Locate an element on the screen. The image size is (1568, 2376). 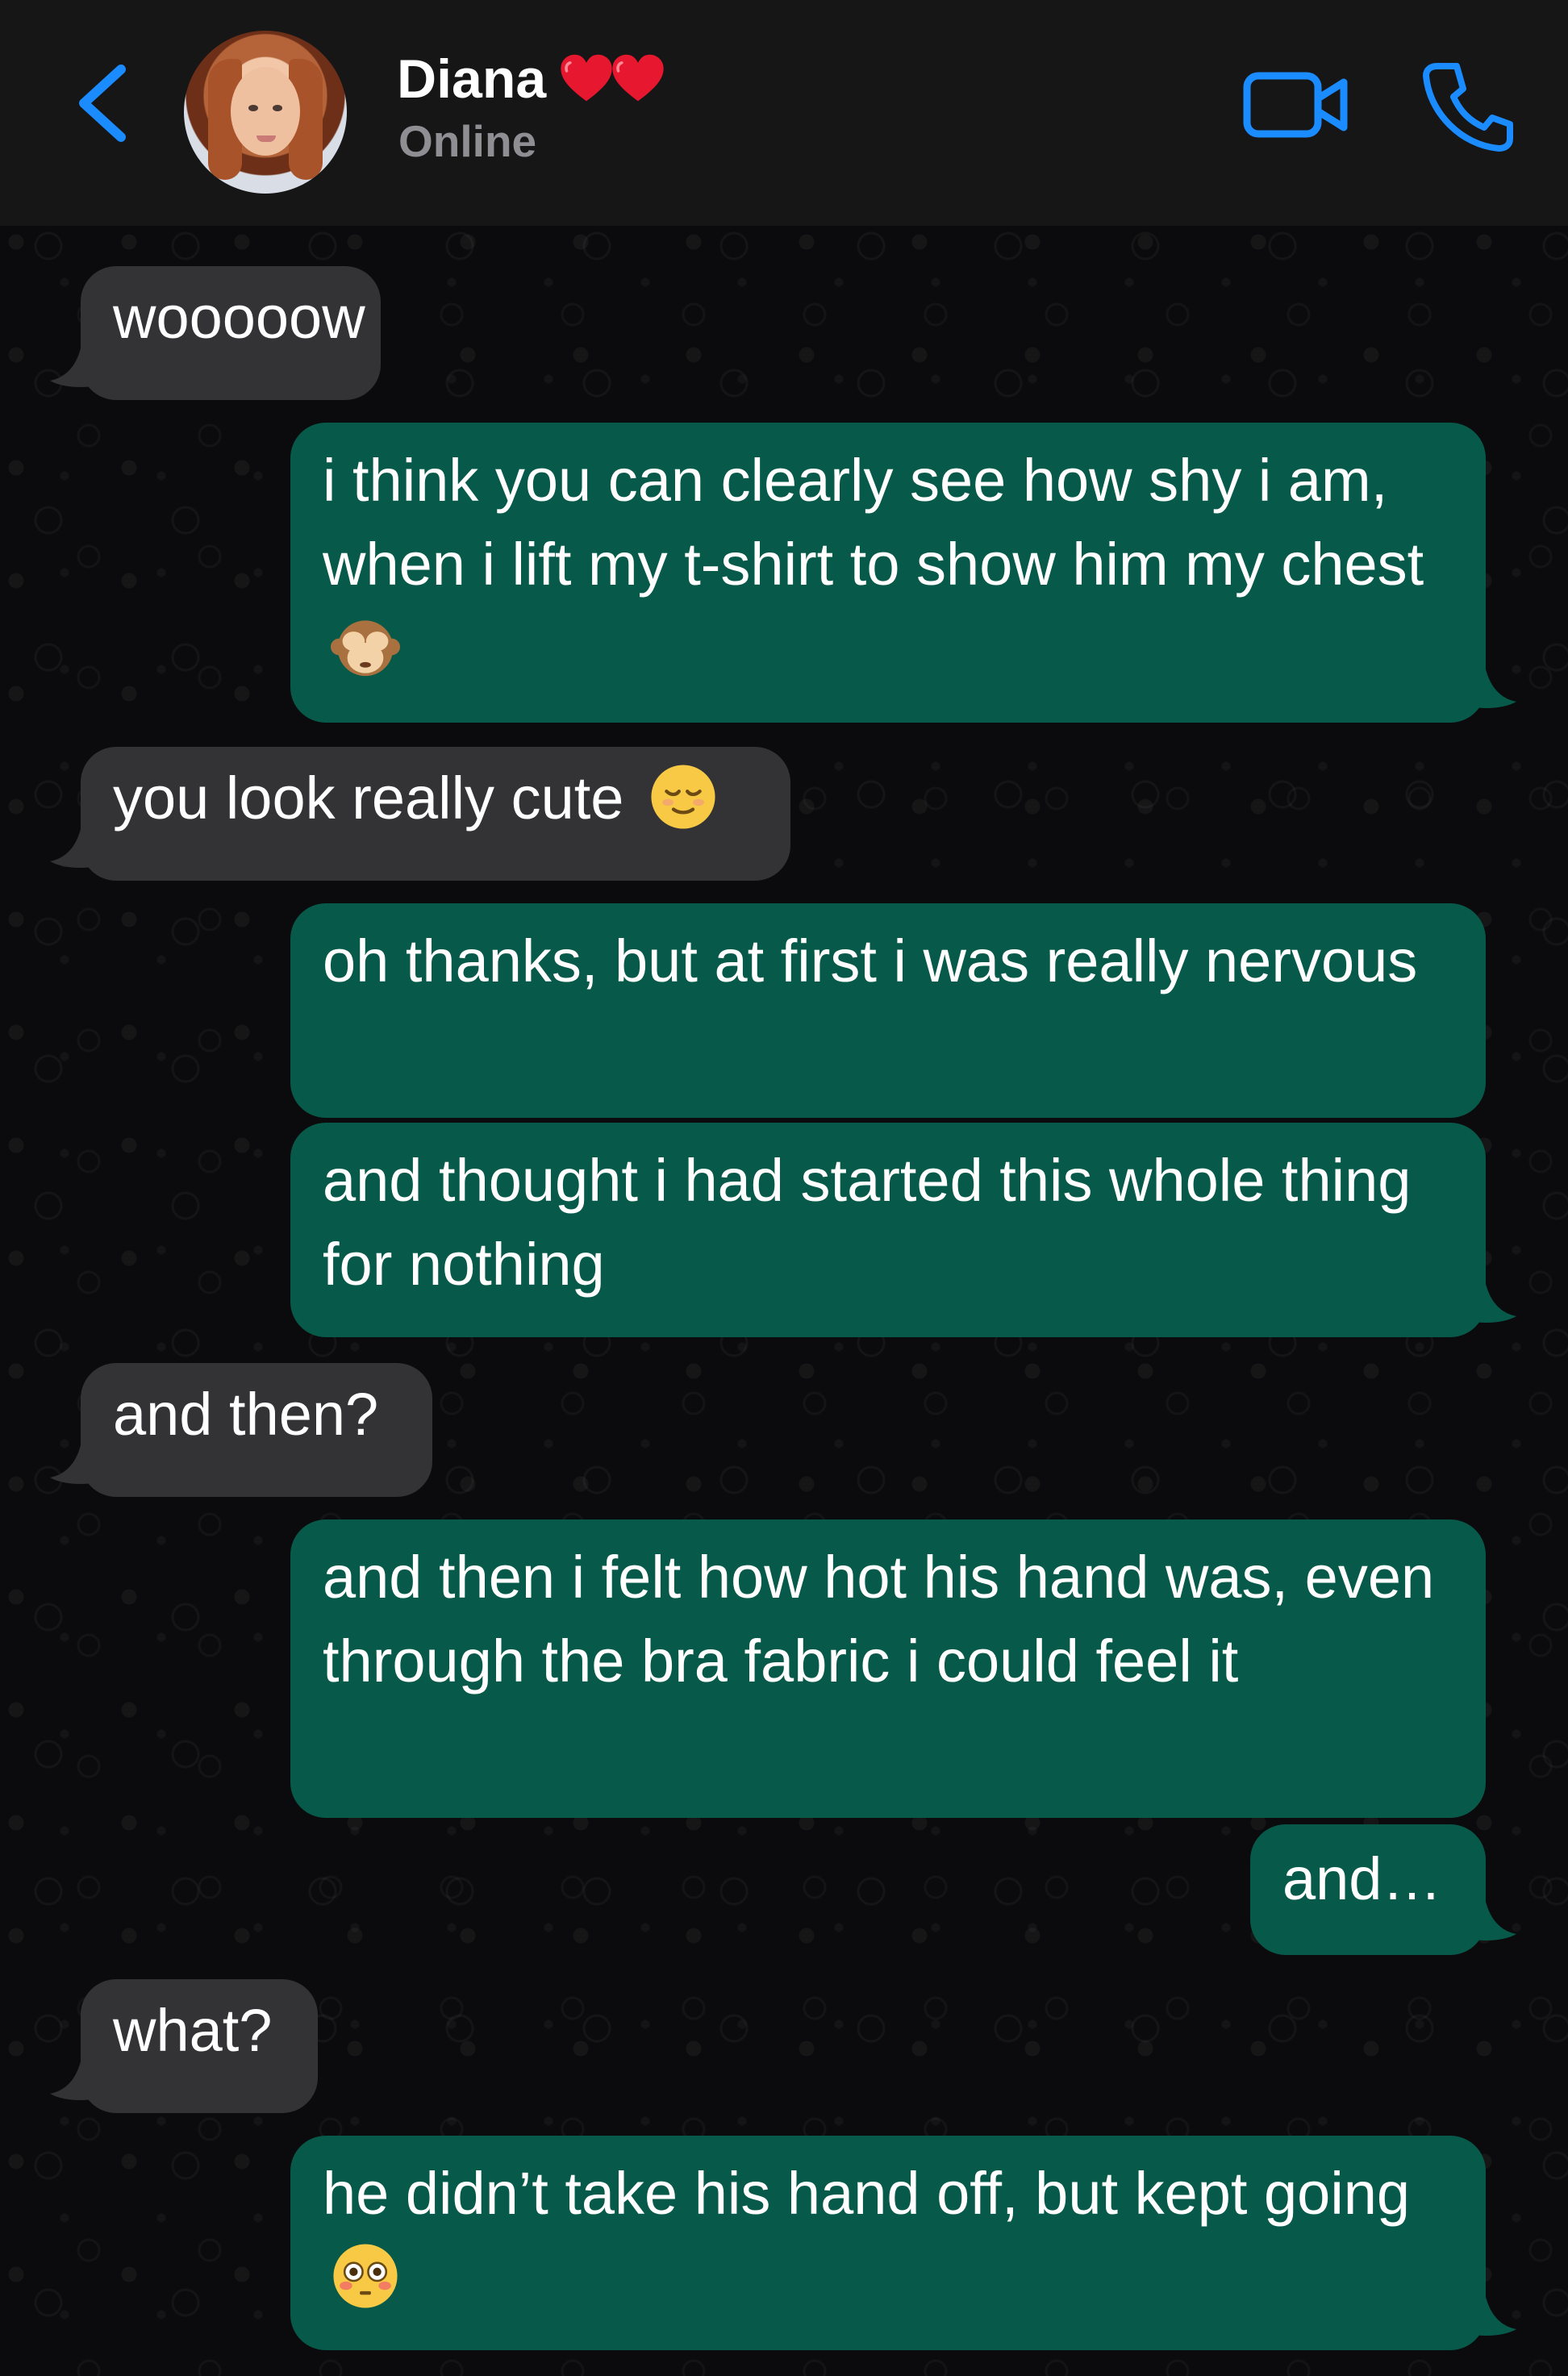
chat-header: Diana Online is located at coordinates (784, 113).